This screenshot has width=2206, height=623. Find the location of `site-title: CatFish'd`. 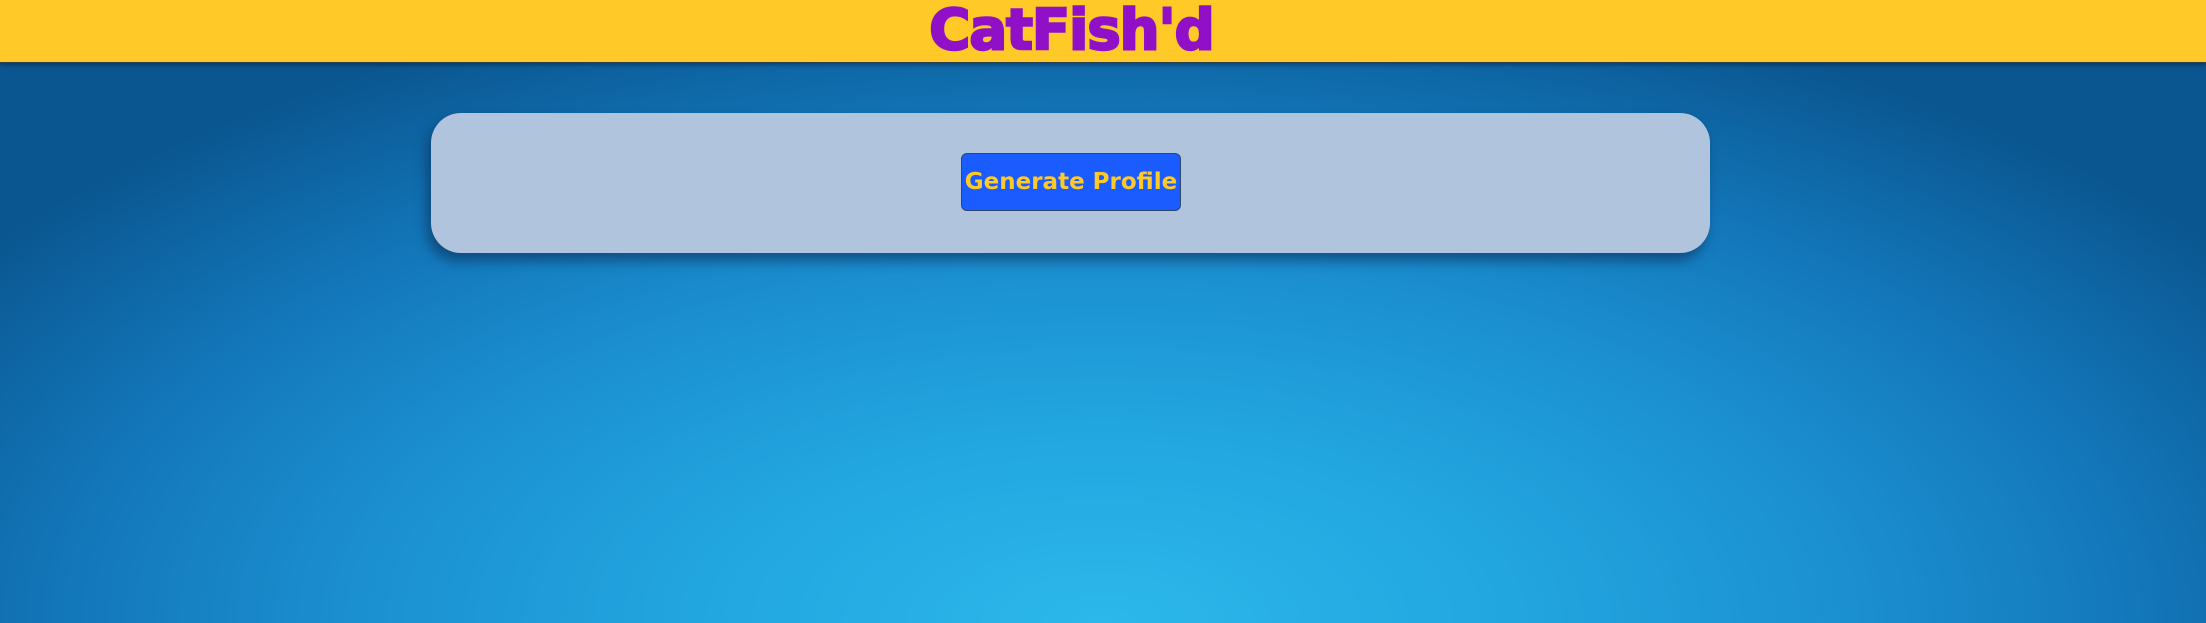

site-title: CatFish'd is located at coordinates (1072, 31).